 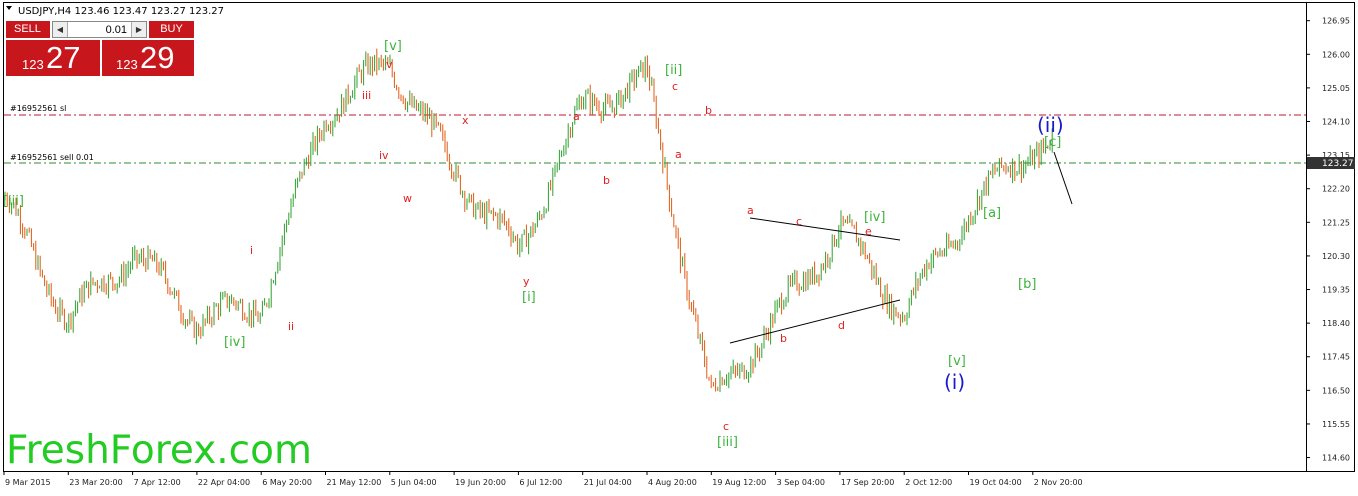 What do you see at coordinates (407, 198) in the screenshot?
I see `wave-label: w` at bounding box center [407, 198].